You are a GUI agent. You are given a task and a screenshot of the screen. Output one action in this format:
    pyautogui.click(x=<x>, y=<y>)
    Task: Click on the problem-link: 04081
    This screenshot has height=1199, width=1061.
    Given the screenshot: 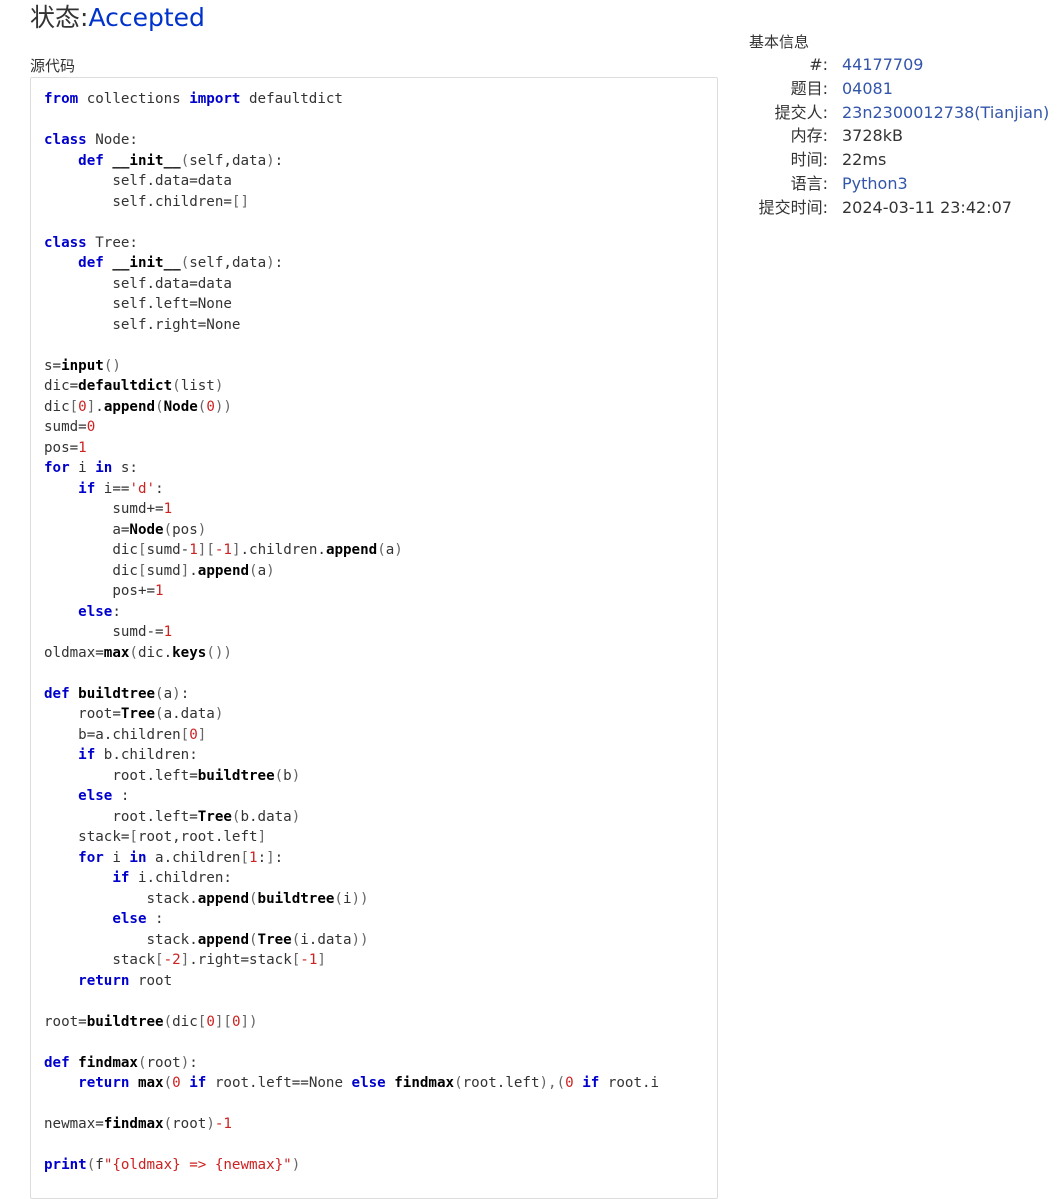 What is the action you would take?
    pyautogui.click(x=867, y=89)
    